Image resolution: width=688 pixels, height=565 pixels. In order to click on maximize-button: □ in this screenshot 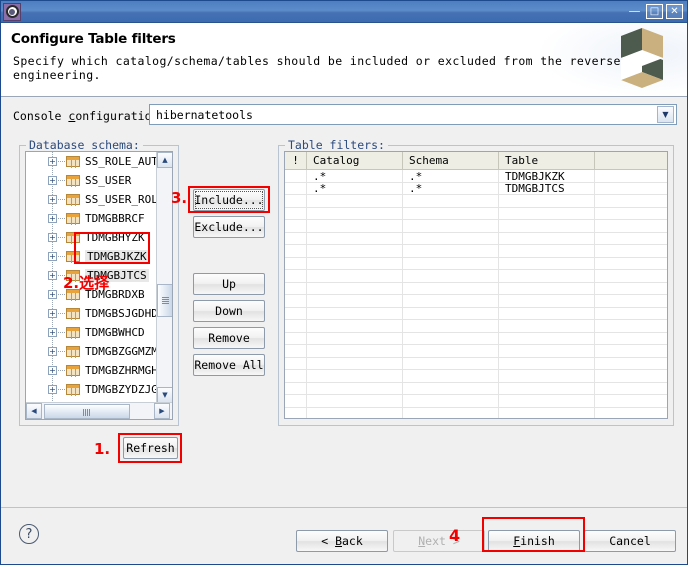, I will do `click(654, 11)`.